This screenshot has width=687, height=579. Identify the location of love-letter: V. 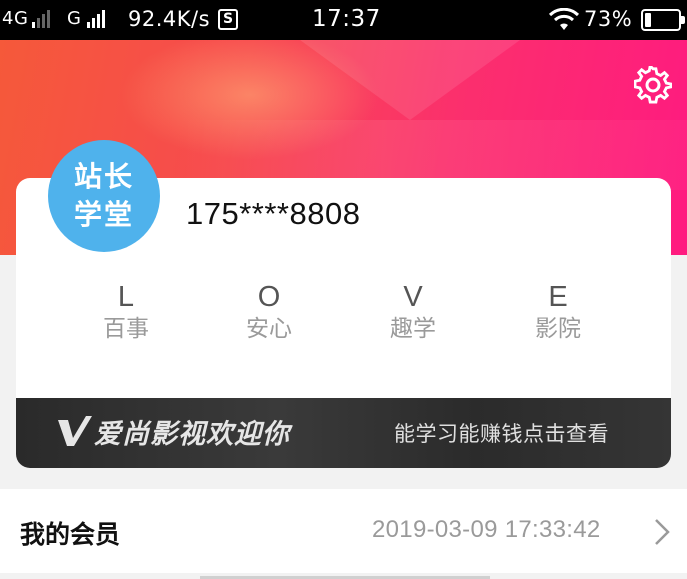
(413, 297).